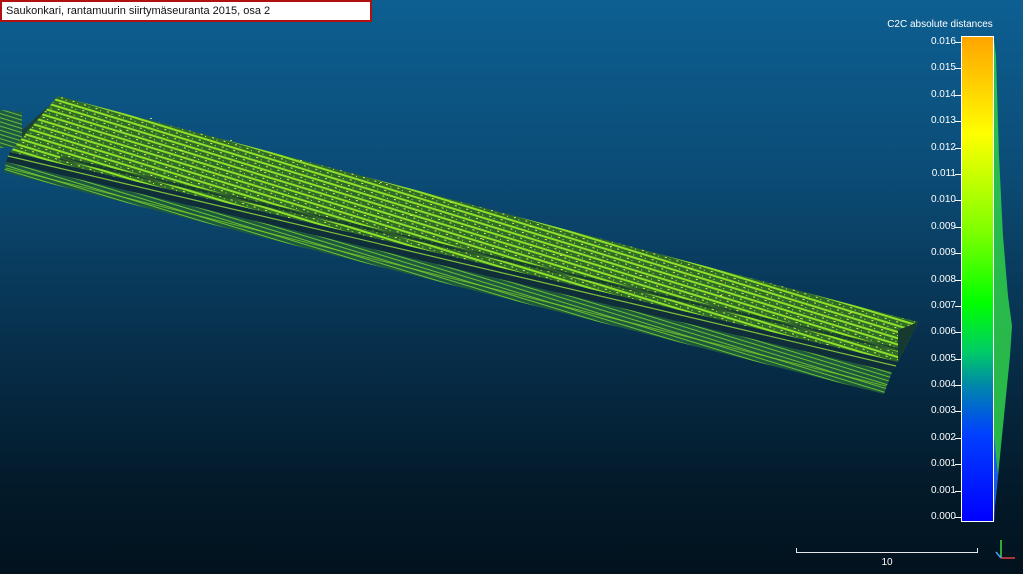 The height and width of the screenshot is (574, 1023). I want to click on axis-trihedron-icon, so click(1005, 549).